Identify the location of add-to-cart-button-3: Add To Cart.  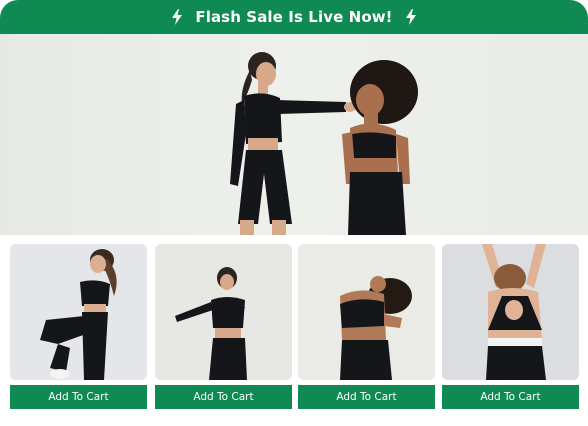
(366, 397).